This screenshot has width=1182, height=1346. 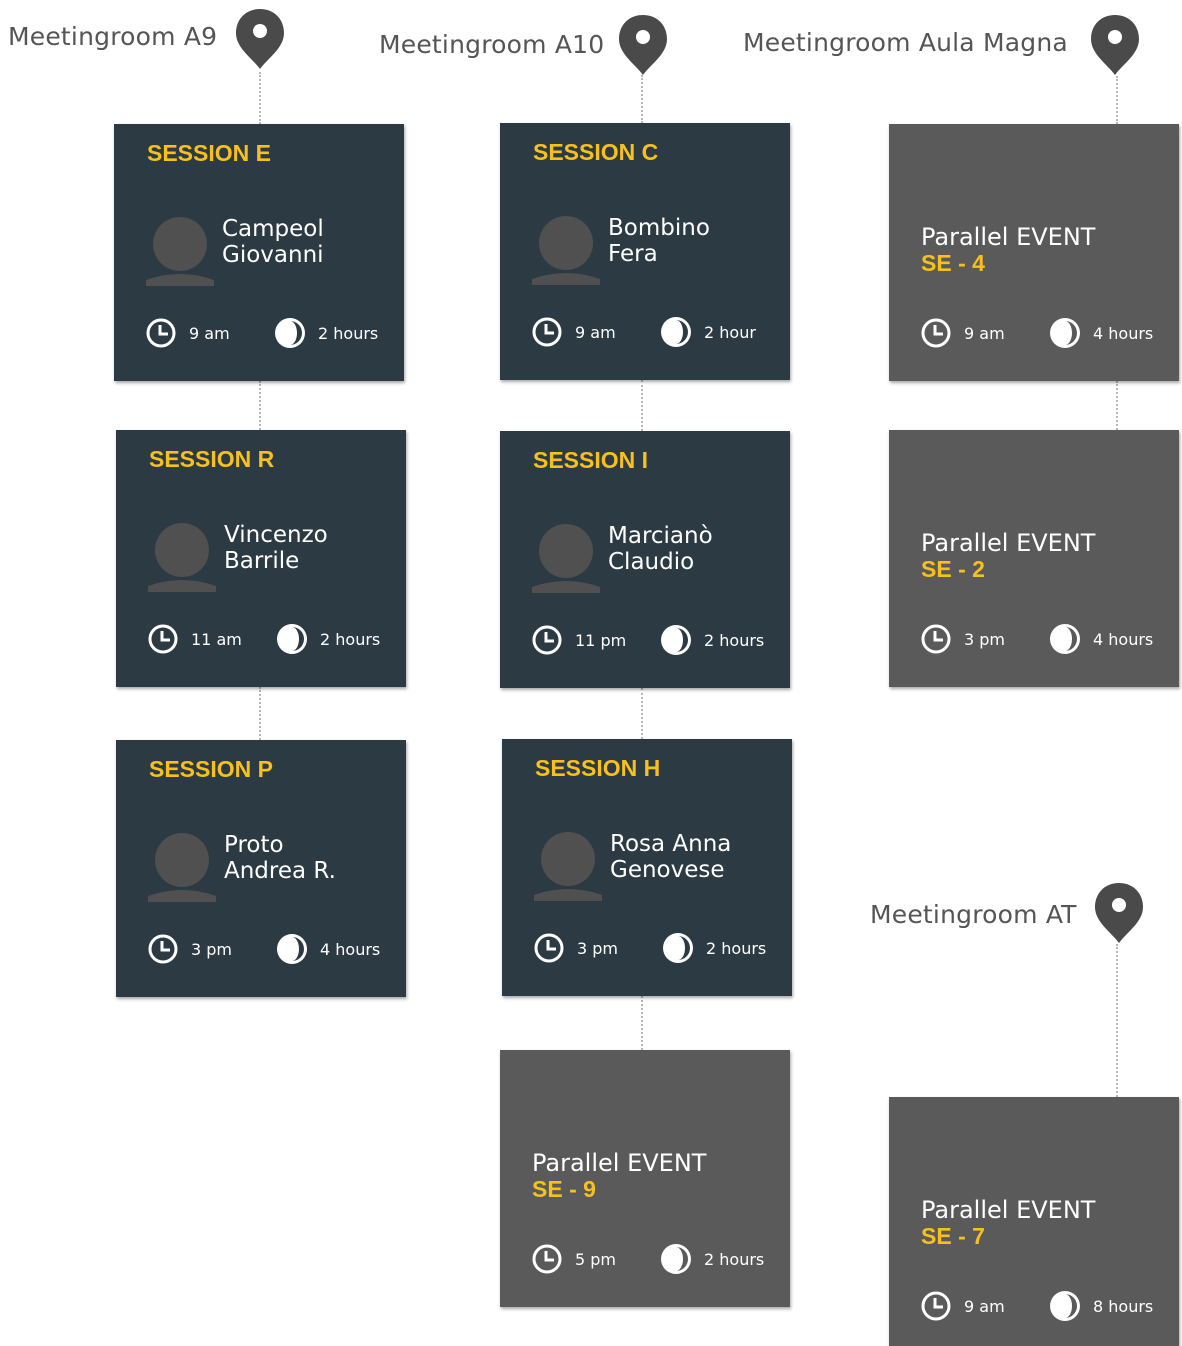 What do you see at coordinates (578, 640) in the screenshot?
I see `session-time: 11 pm` at bounding box center [578, 640].